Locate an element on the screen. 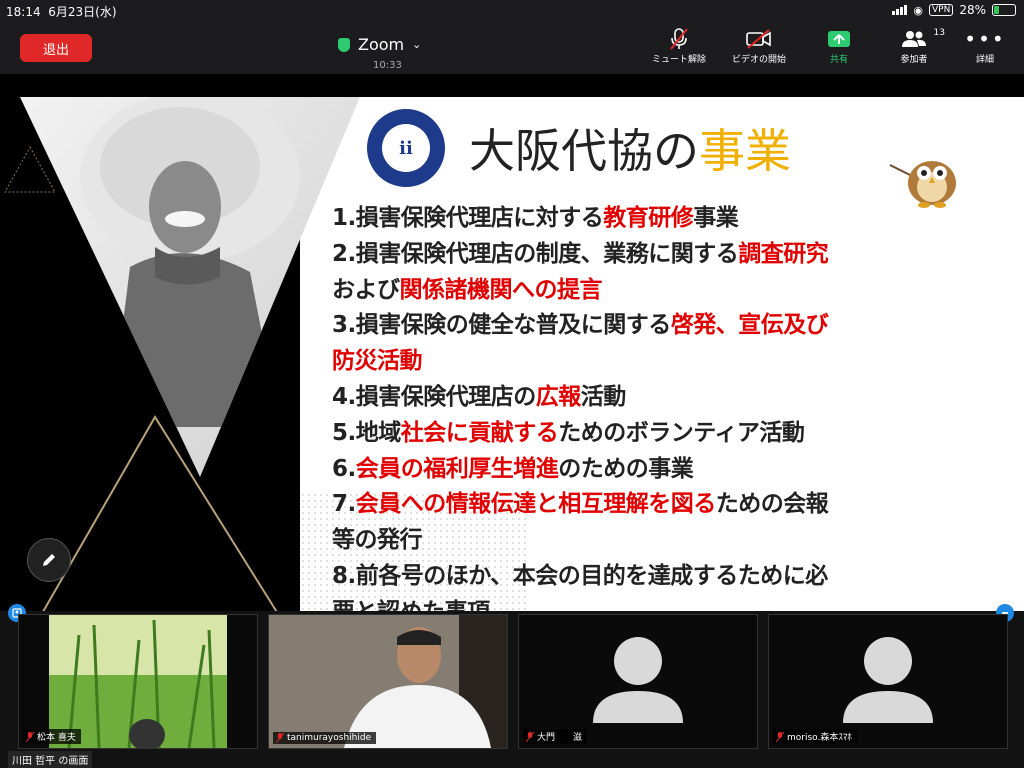 Image resolution: width=1024 pixels, height=768 pixels. slide-list-line: 6.会員の福利厚生増進のための事業 is located at coordinates (672, 470).